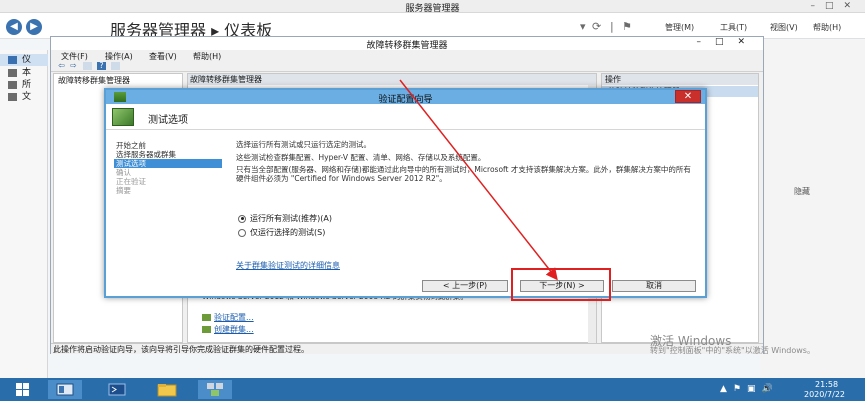  Describe the element at coordinates (432, 389) in the screenshot. I see `taskbar: ▲⚑▣🔊 21:58 2020/7/22` at that location.